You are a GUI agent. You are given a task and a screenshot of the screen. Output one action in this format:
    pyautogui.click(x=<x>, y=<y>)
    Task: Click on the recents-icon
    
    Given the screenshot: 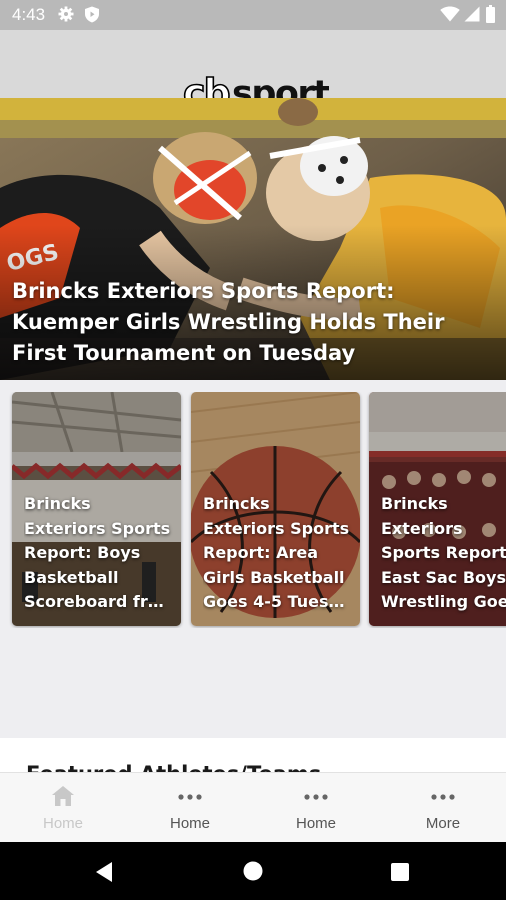 What is the action you would take?
    pyautogui.click(x=400, y=872)
    